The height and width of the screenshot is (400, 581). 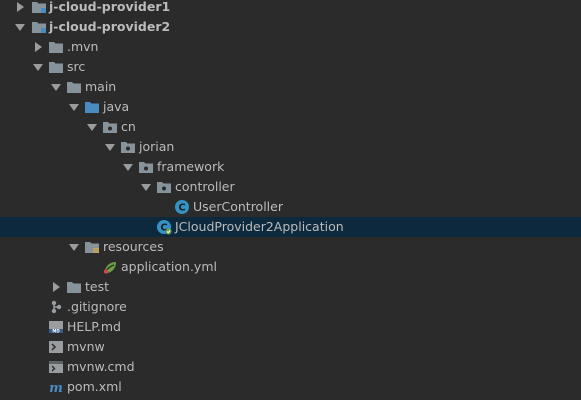 I want to click on tree-item-label: src, so click(x=76, y=66).